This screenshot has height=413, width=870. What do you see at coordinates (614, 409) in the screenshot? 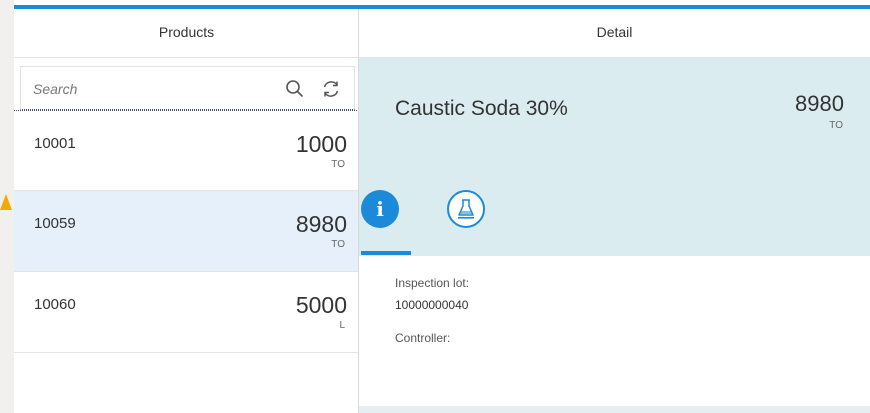
I see `footer-strip` at bounding box center [614, 409].